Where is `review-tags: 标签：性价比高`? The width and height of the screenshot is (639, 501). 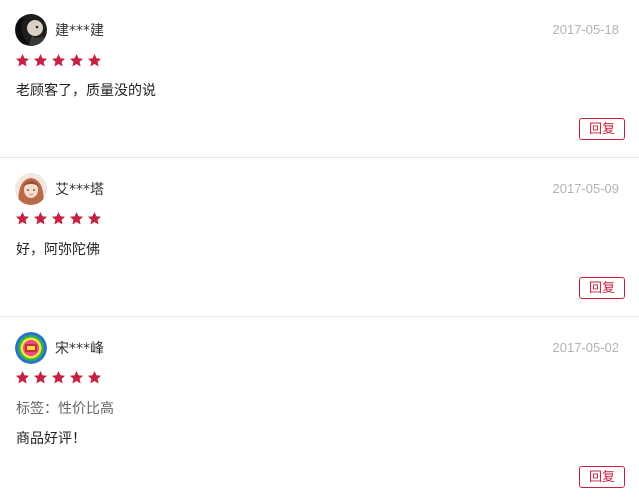
review-tags: 标签：性价比高 is located at coordinates (65, 409).